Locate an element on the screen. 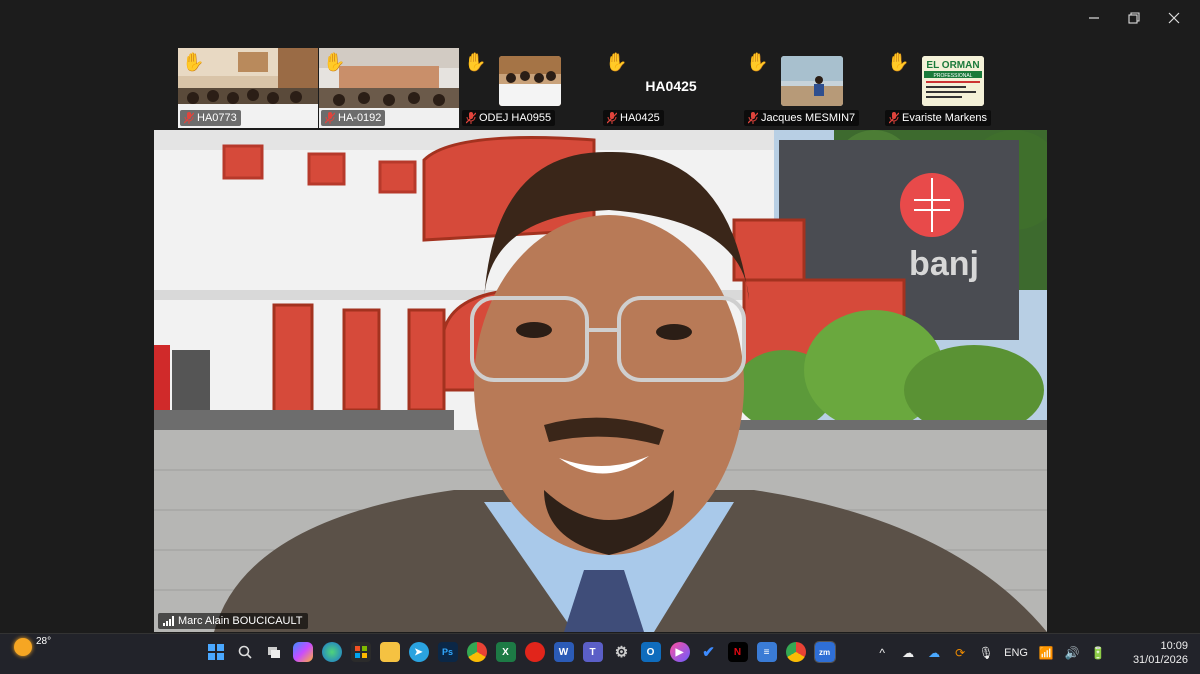 The height and width of the screenshot is (674, 1200). participant-name: Jacques MESMIN7 is located at coordinates (808, 118).